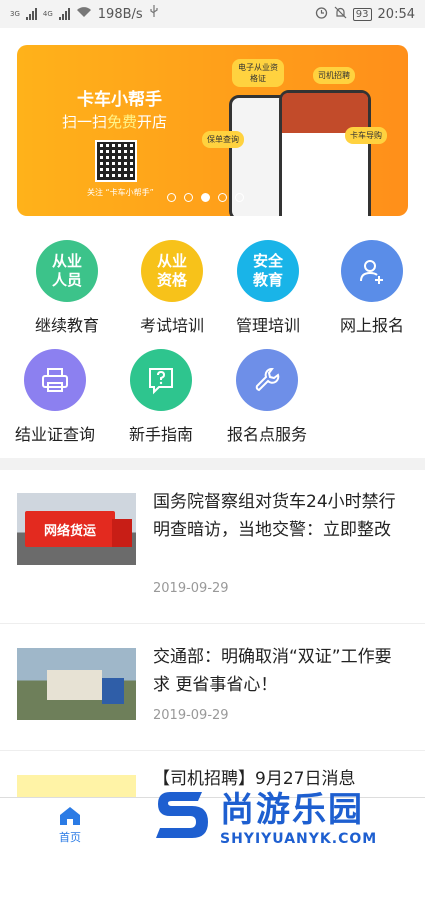  Describe the element at coordinates (115, 122) in the screenshot. I see `banner-subtitle: 扫一扫免费开店` at that location.